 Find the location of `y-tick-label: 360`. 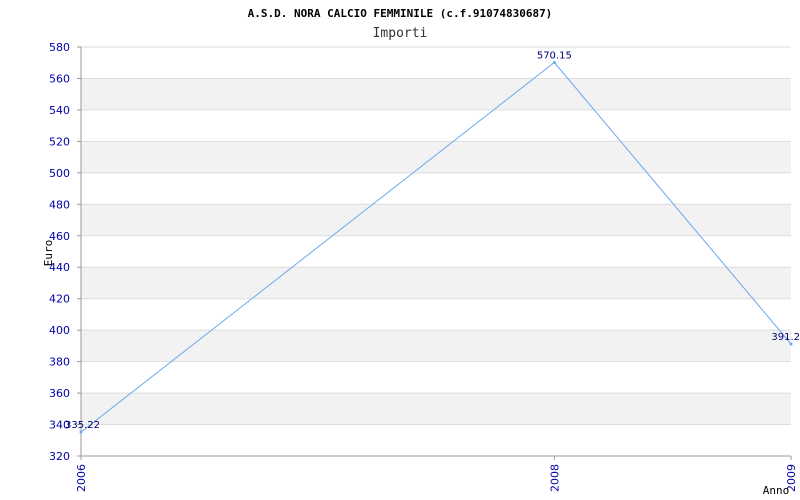

y-tick-label: 360 is located at coordinates (59, 393).